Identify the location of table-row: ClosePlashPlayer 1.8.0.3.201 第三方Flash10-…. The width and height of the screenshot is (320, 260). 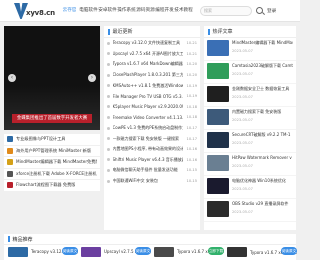
(152, 75).